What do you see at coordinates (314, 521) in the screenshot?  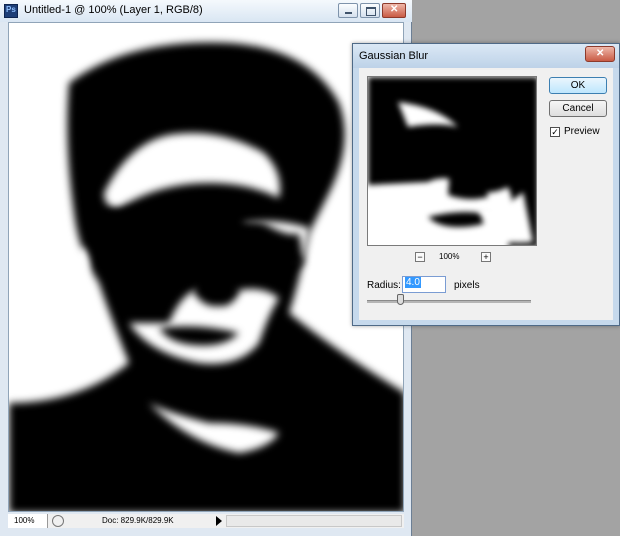 I see `horizontal-scrollbar` at bounding box center [314, 521].